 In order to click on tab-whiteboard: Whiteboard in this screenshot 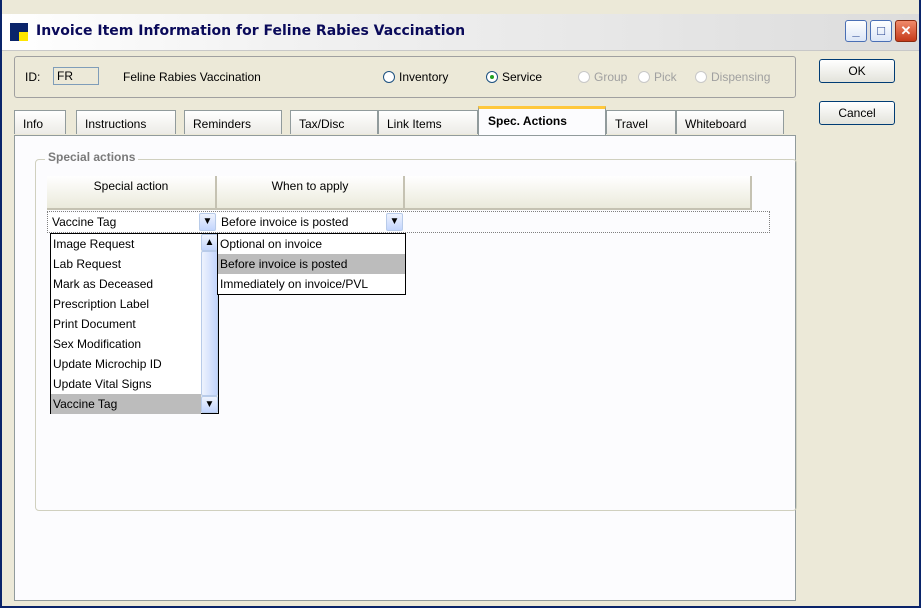, I will do `click(730, 122)`.